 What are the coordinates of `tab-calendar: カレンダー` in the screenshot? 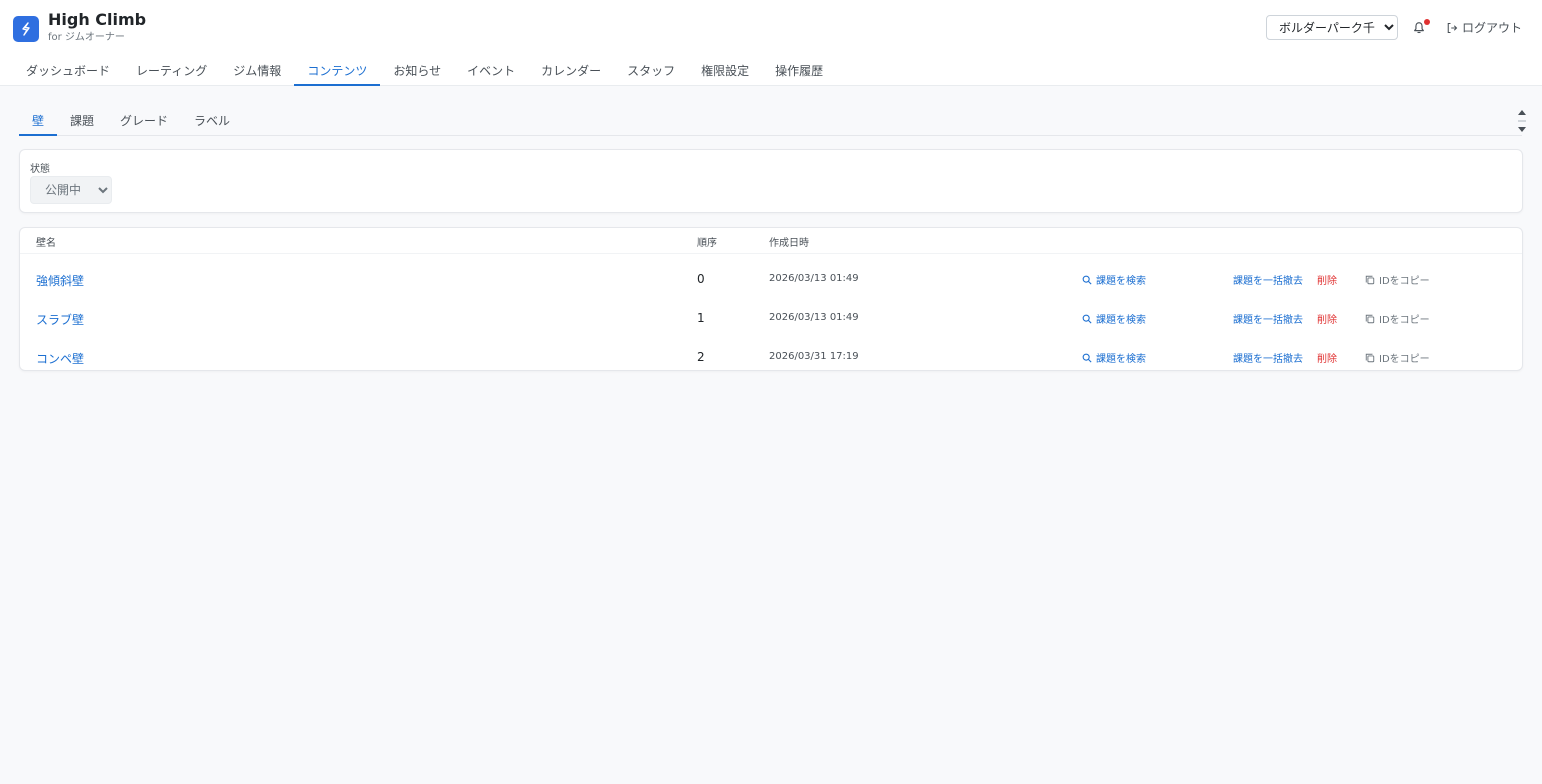 It's located at (571, 71).